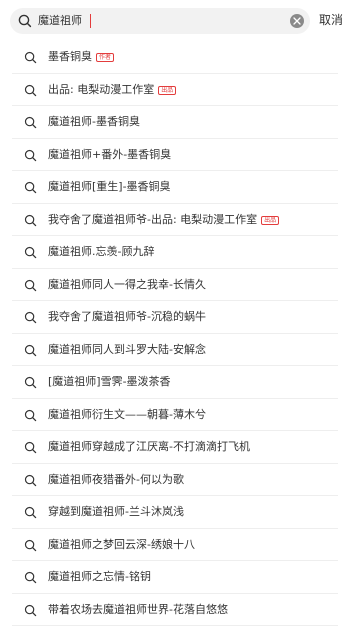 This screenshot has width=350, height=626. I want to click on suggestion-item: 魔道祖师穿越成了江厌离-不打滴滴打飞机, so click(175, 447).